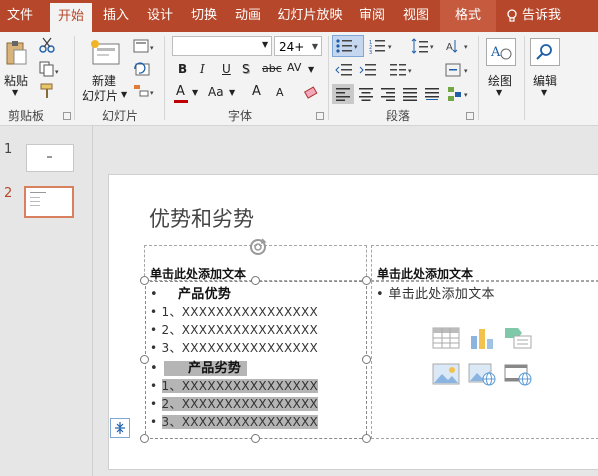  What do you see at coordinates (388, 94) in the screenshot?
I see `align-right-icon` at bounding box center [388, 94].